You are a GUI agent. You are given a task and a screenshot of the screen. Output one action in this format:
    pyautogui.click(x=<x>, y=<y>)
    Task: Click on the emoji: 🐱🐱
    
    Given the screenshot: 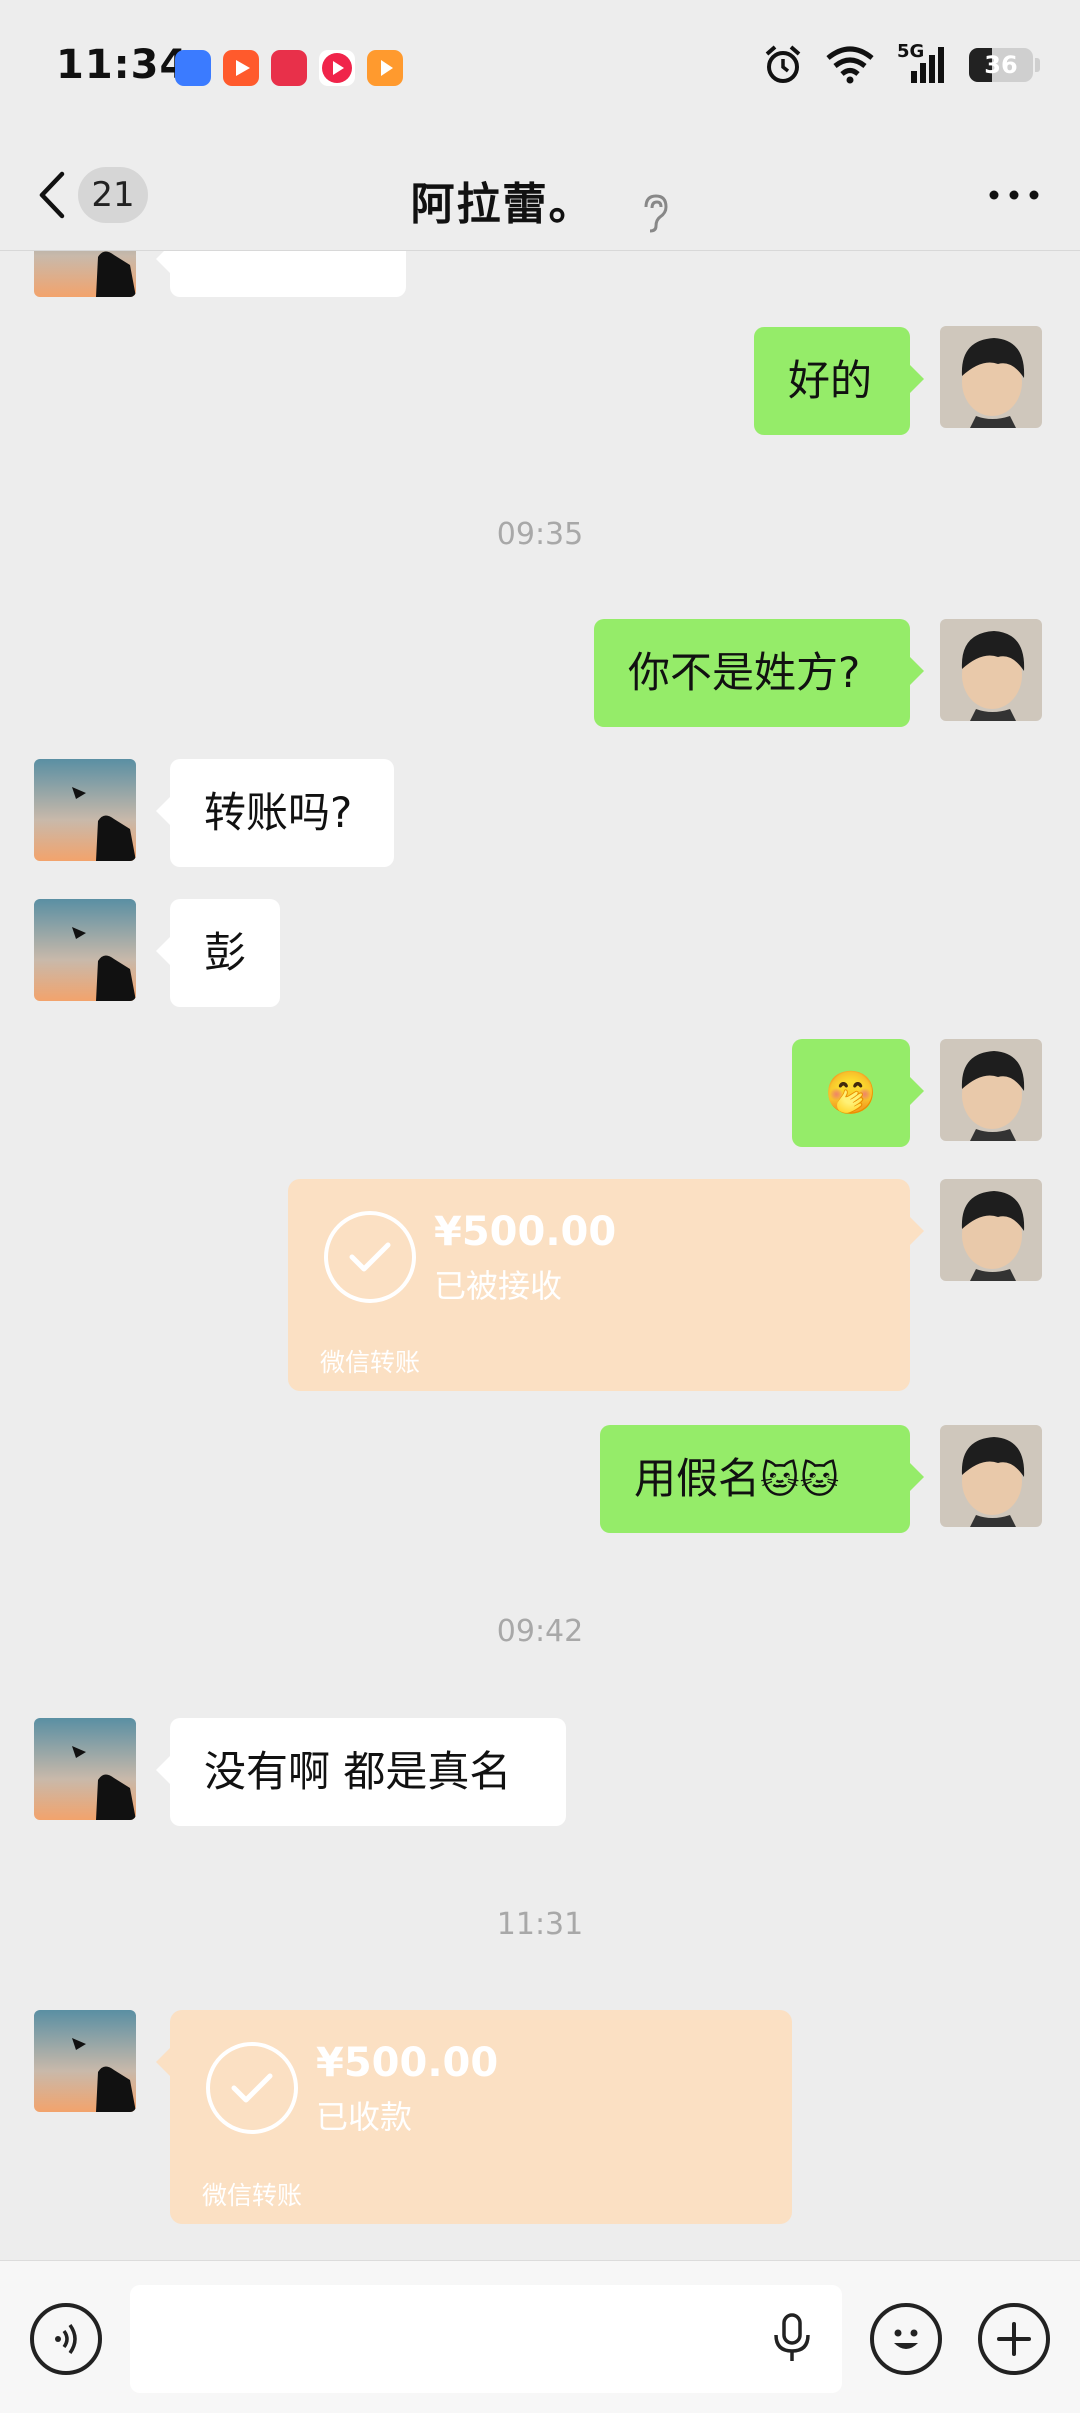 What is the action you would take?
    pyautogui.click(x=800, y=1480)
    